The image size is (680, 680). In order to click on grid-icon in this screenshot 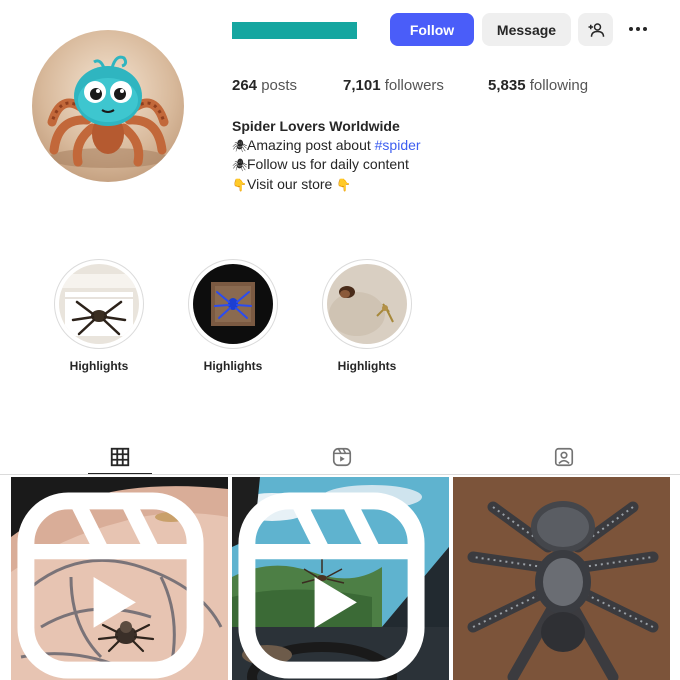, I will do `click(120, 456)`.